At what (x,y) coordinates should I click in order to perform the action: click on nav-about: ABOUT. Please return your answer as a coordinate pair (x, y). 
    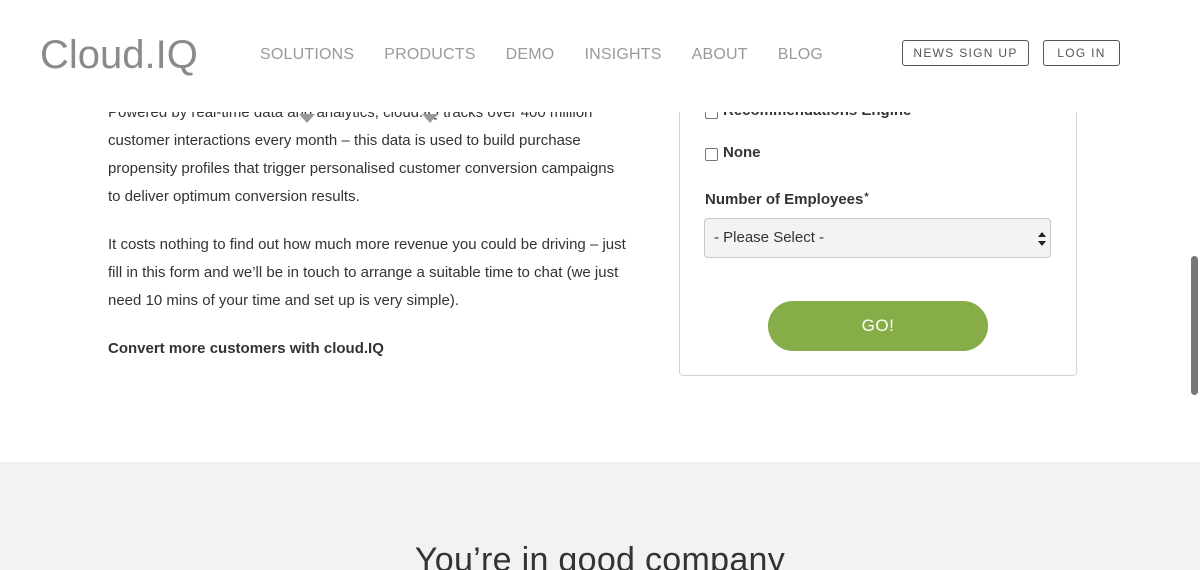
    Looking at the image, I should click on (720, 55).